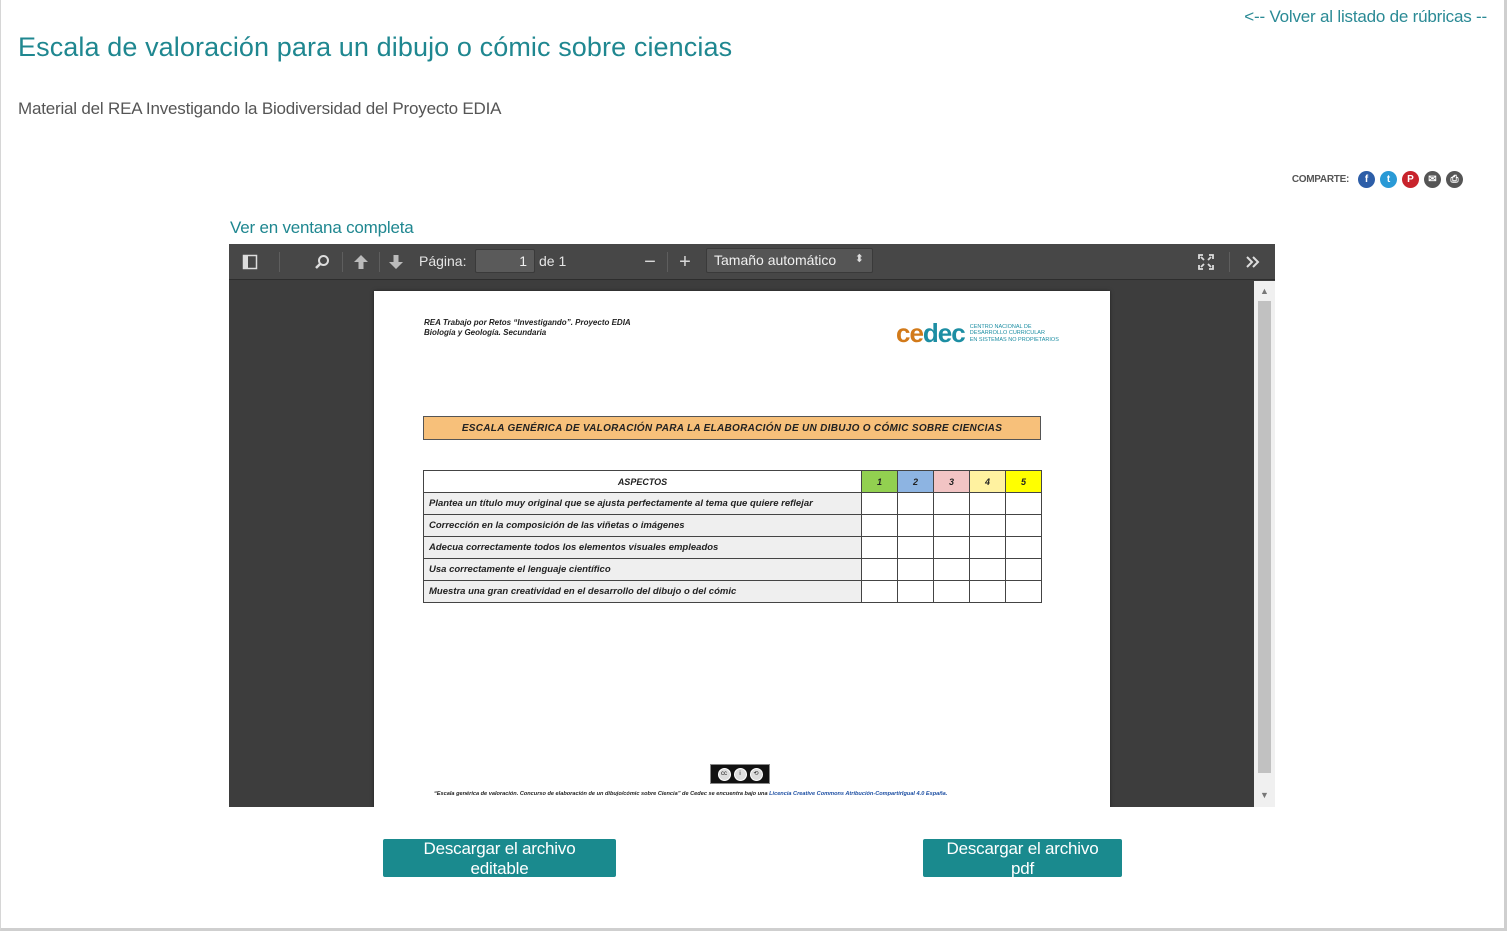 The height and width of the screenshot is (931, 1507). I want to click on download-pdf-button: Descargar el archivo pdf, so click(1022, 858).